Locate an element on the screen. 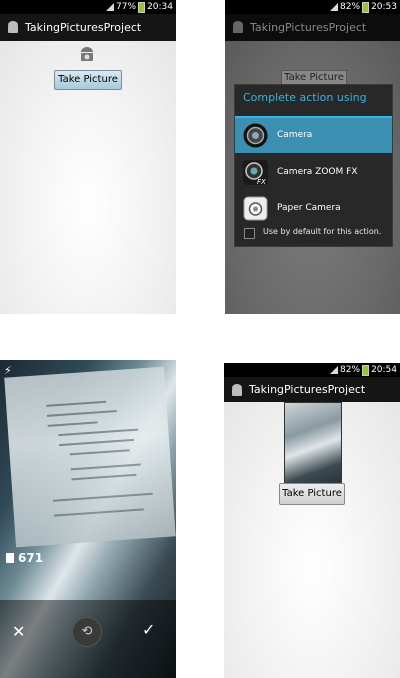 The height and width of the screenshot is (678, 400). dialog-title: Complete action using is located at coordinates (305, 97).